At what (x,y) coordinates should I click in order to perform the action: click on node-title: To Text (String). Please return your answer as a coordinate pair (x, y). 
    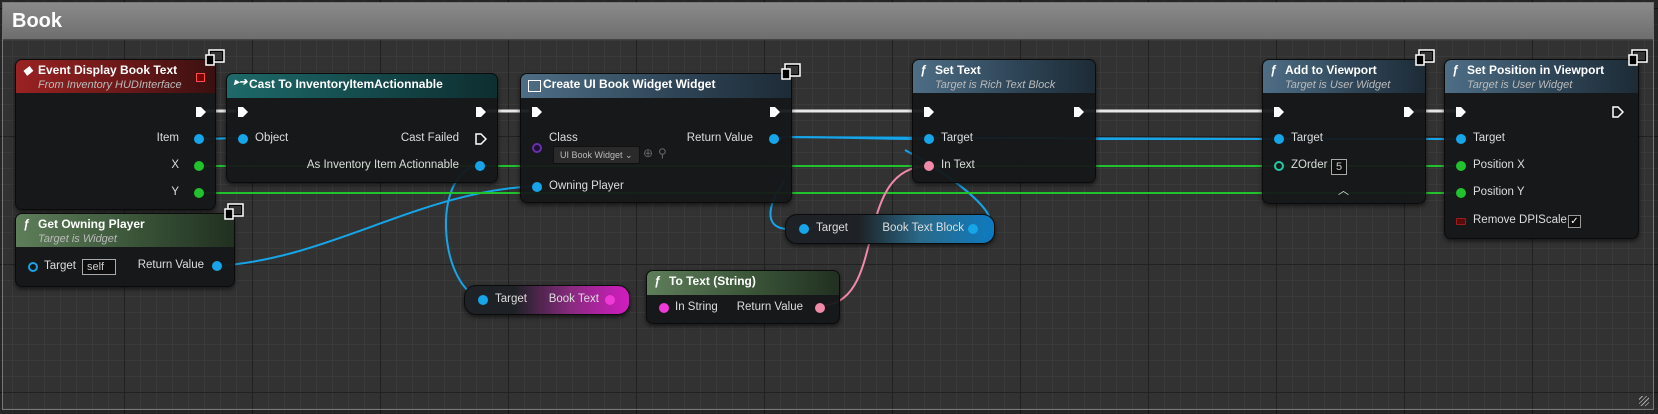
    Looking at the image, I should click on (712, 281).